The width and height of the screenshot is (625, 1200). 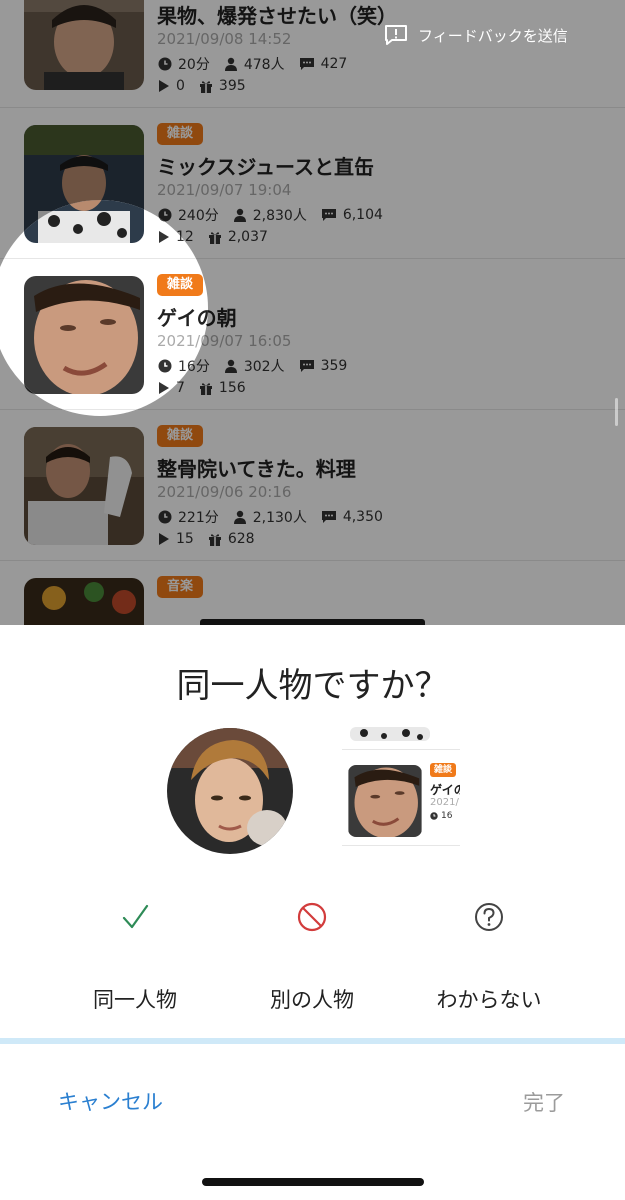 What do you see at coordinates (182, 318) in the screenshot?
I see `stream-title: ゲイの朝` at bounding box center [182, 318].